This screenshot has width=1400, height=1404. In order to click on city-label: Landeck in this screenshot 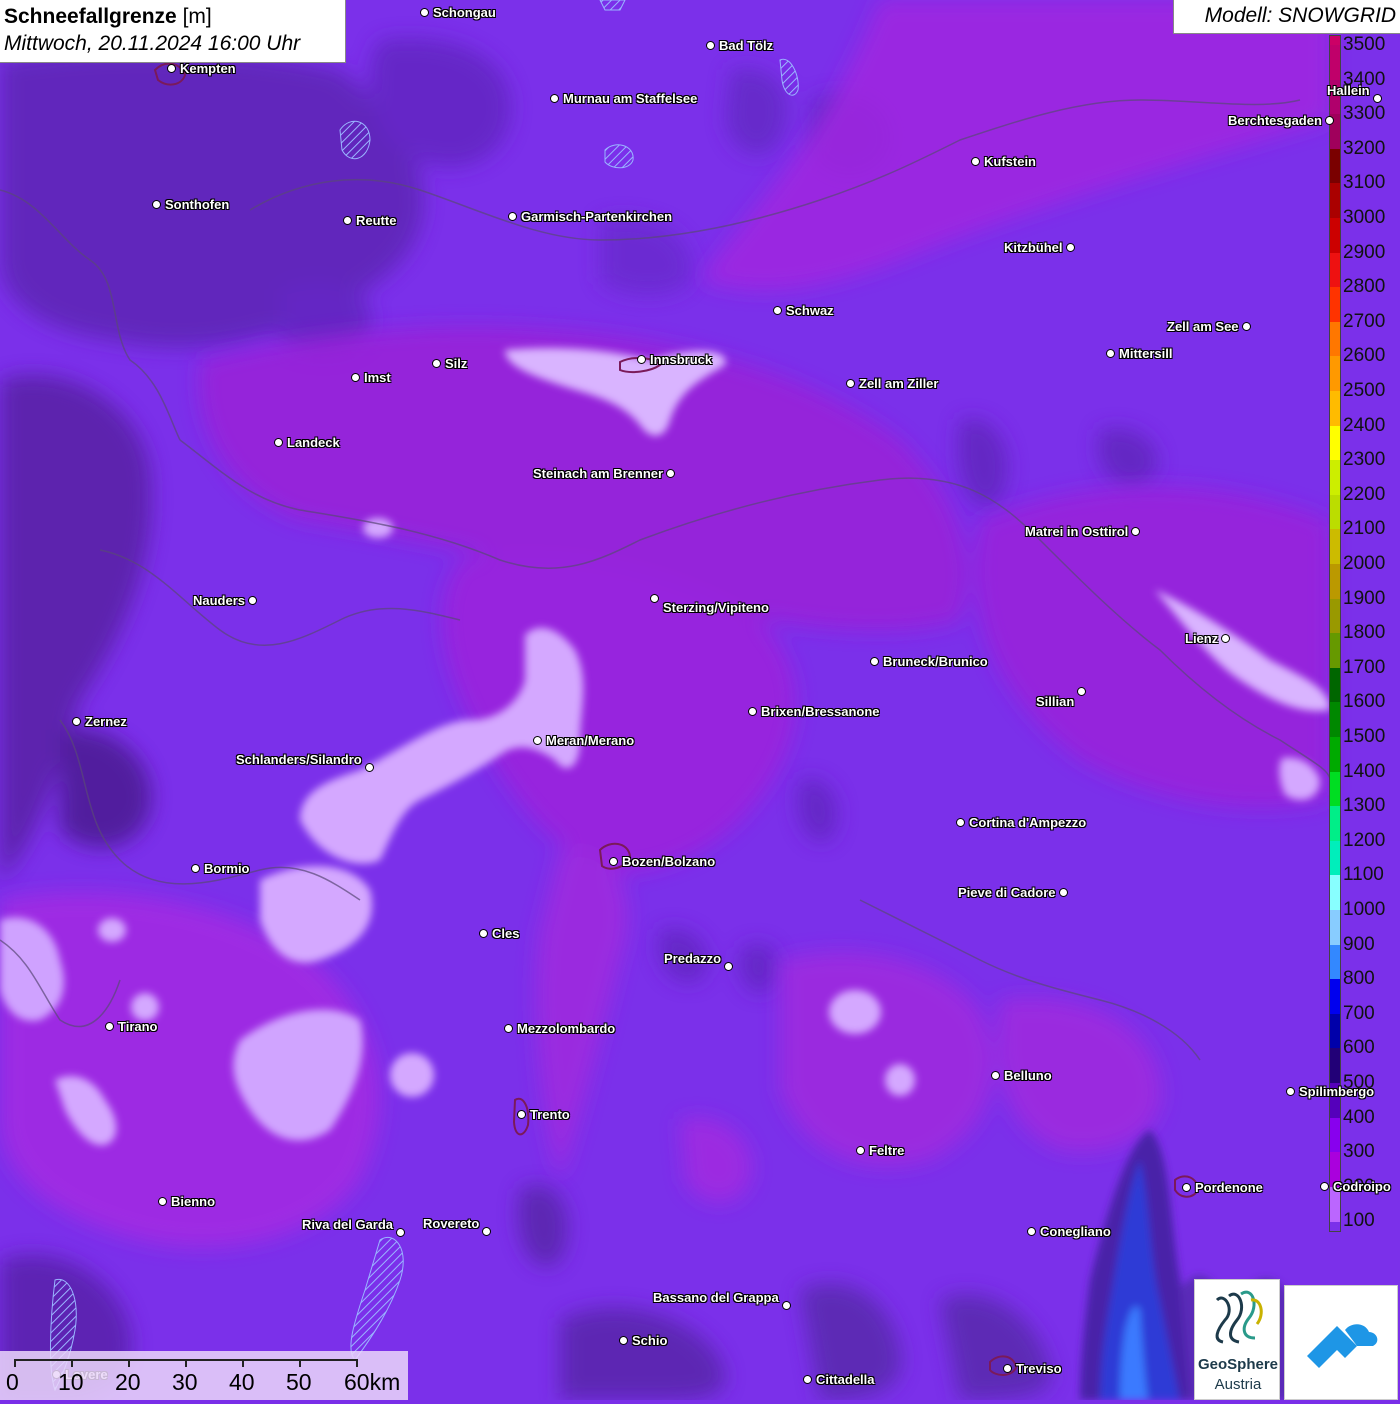, I will do `click(313, 442)`.